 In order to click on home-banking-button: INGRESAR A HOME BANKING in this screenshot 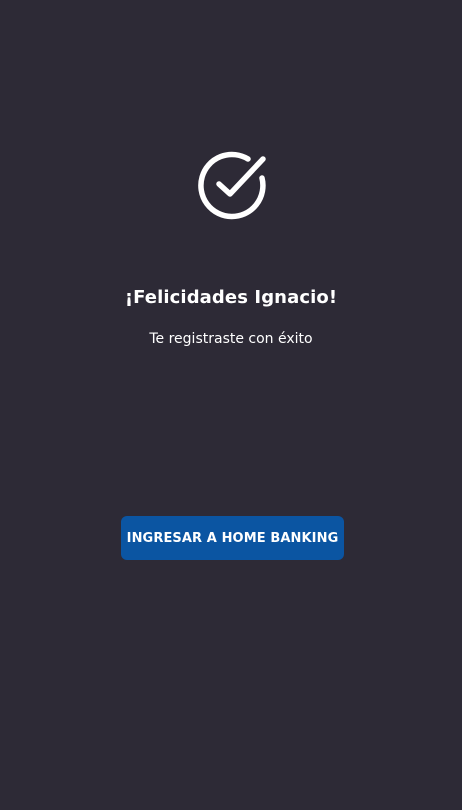, I will do `click(232, 538)`.